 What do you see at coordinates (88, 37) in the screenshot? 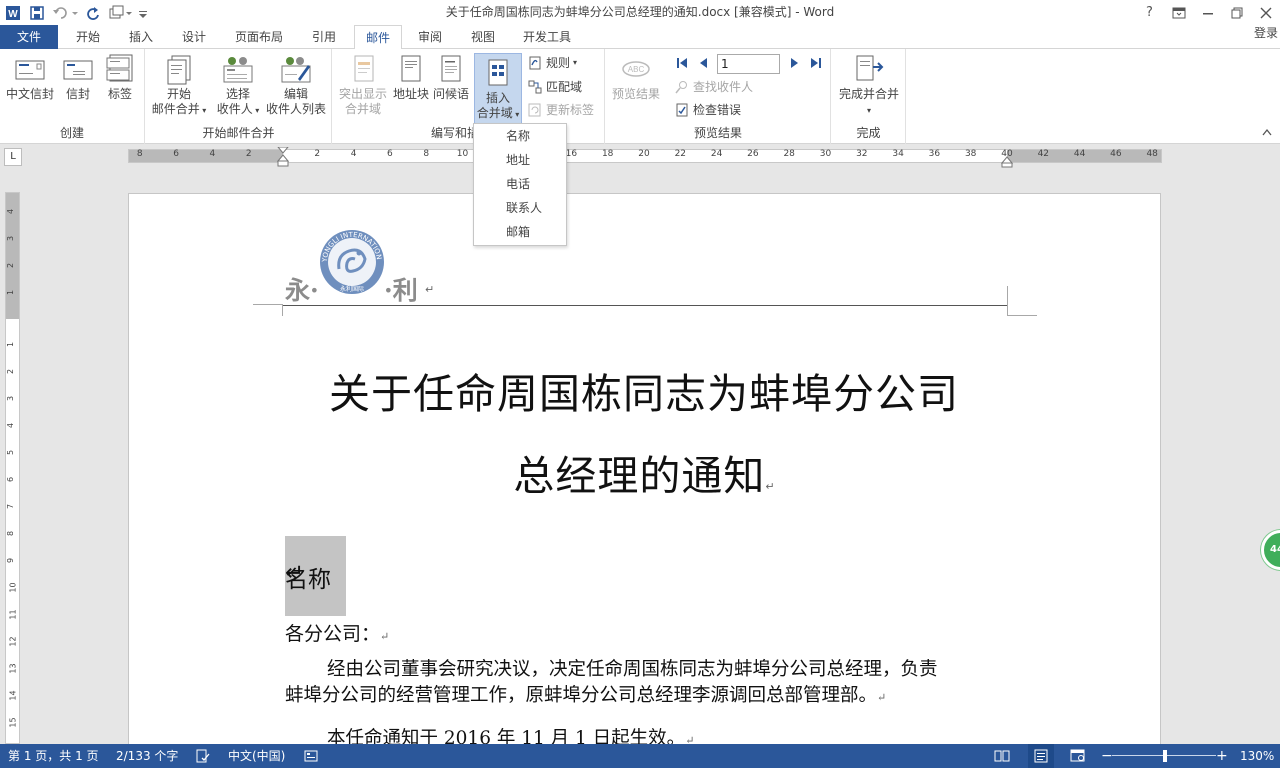
I see `tab-home: 开始` at bounding box center [88, 37].